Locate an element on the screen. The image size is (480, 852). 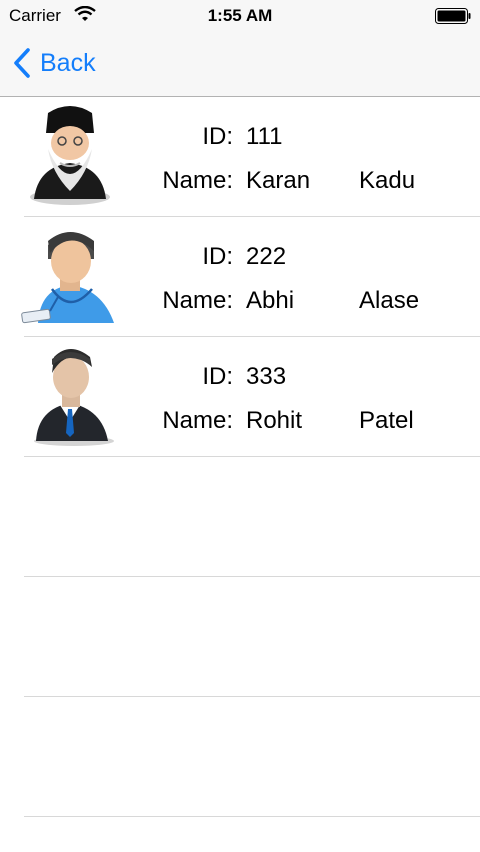
last-name: Patel is located at coordinates (386, 420).